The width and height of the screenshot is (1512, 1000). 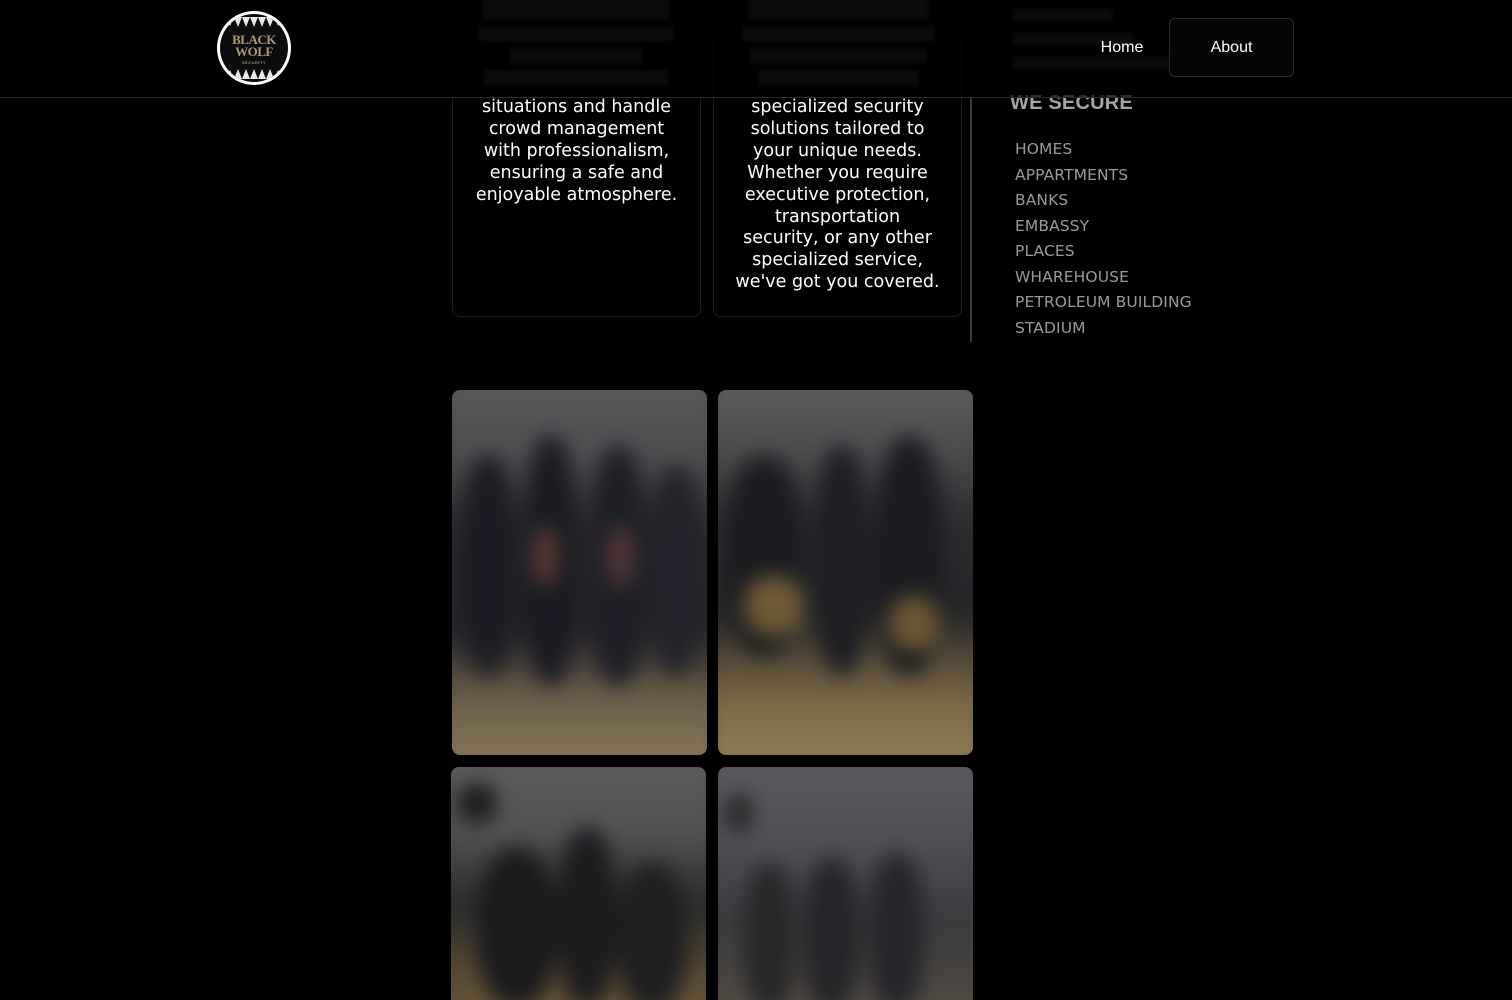 I want to click on we-secure-item-appartments: APPARTMENTS, so click(x=1072, y=174).